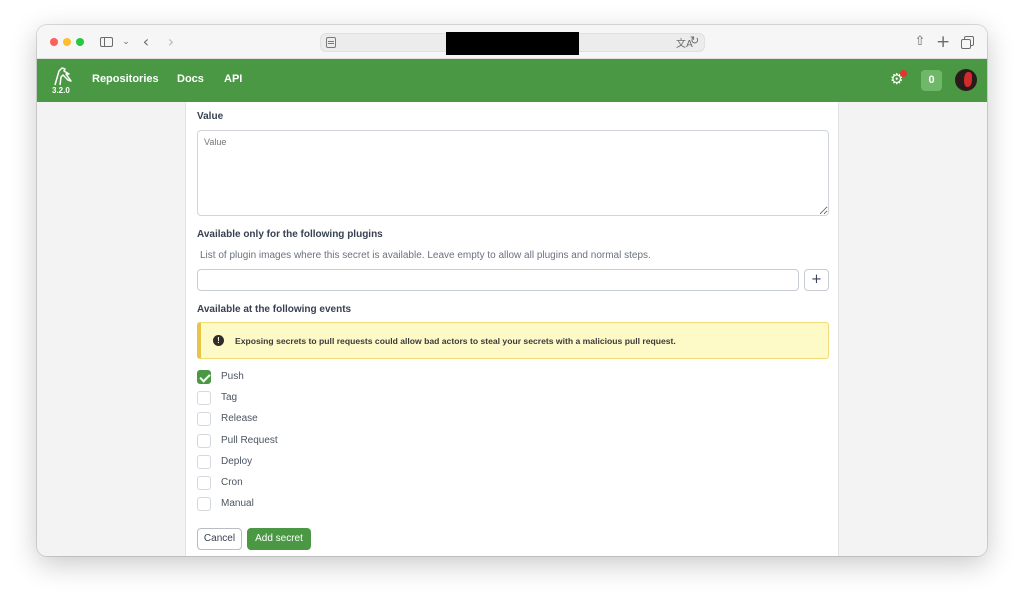 The width and height of the screenshot is (1024, 605). Describe the element at coordinates (67, 42) in the screenshot. I see `minimize-window-button` at that location.